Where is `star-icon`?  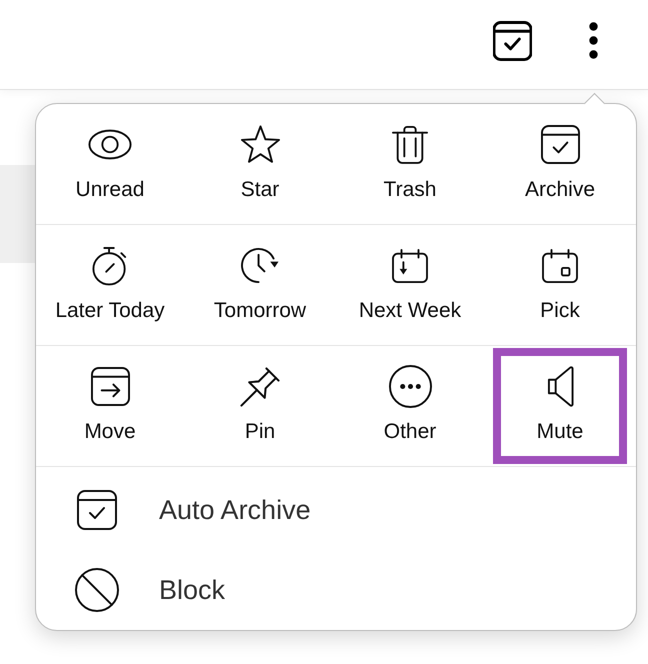
star-icon is located at coordinates (260, 144).